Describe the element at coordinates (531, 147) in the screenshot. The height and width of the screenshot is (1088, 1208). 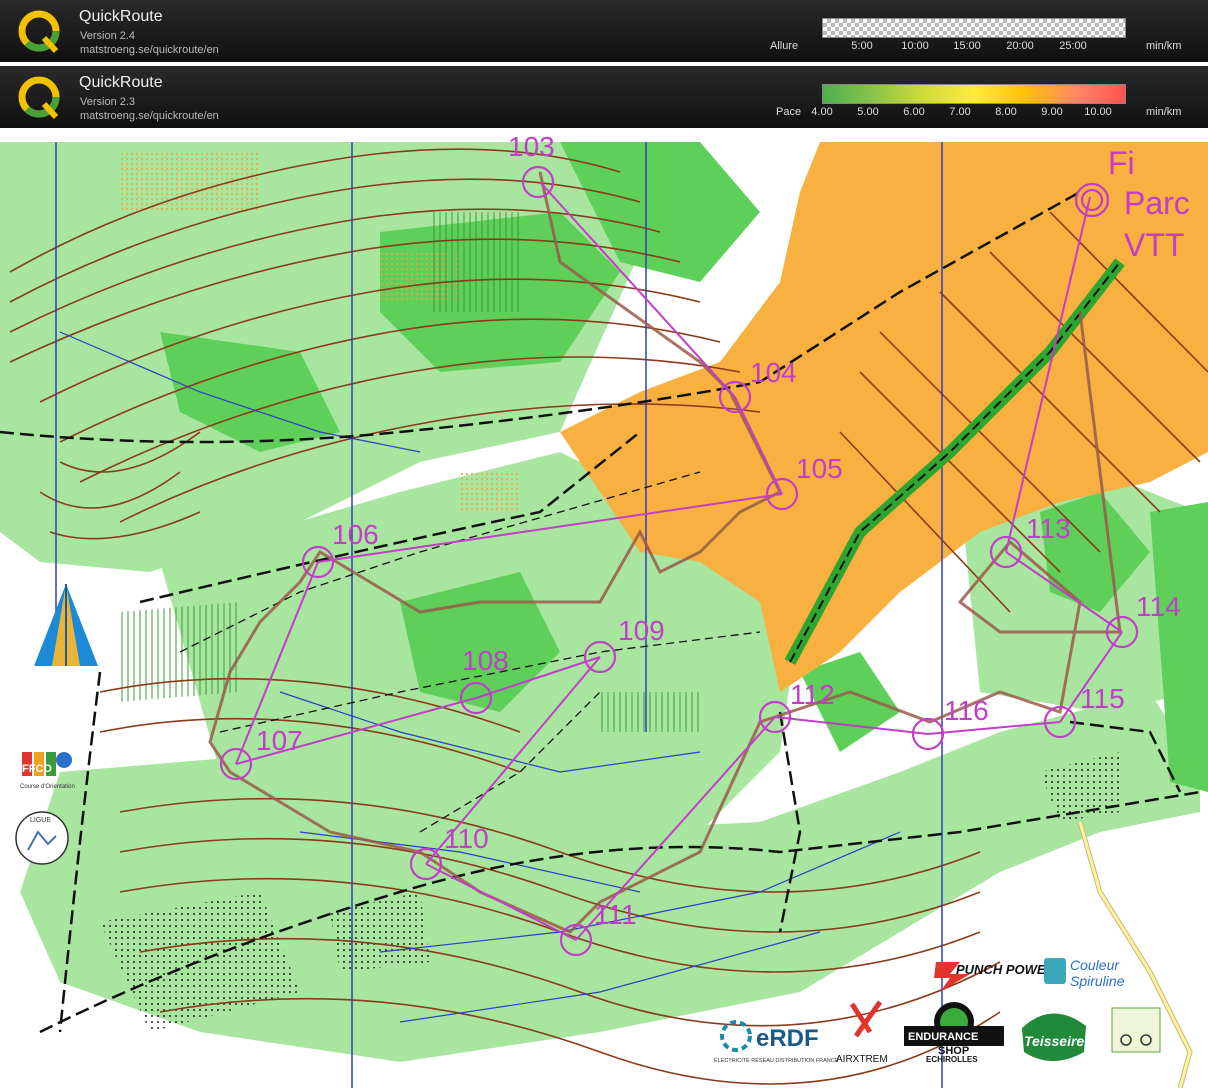
I see `control-label-103: 103` at that location.